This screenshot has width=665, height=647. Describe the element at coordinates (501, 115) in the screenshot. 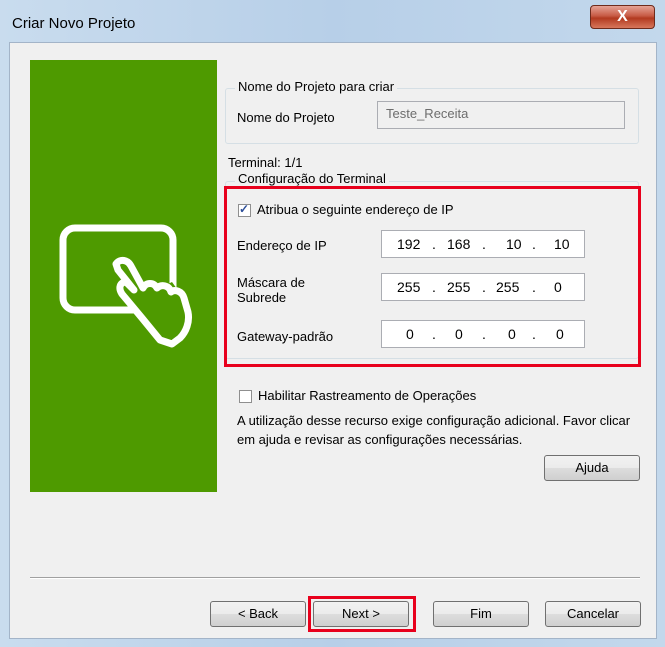

I see `project-name-field: Teste_Receita` at that location.